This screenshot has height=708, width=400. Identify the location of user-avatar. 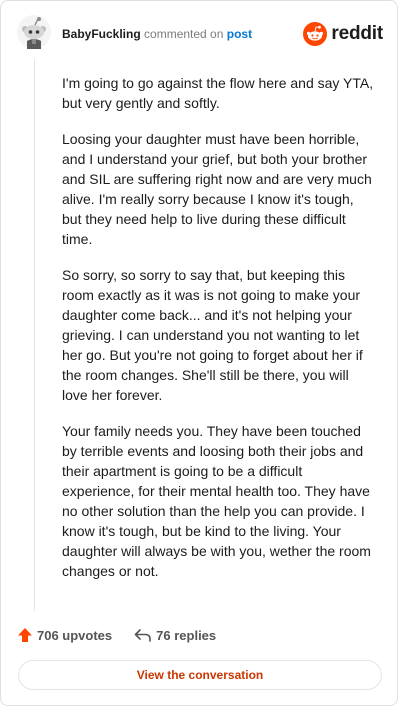
(34, 32).